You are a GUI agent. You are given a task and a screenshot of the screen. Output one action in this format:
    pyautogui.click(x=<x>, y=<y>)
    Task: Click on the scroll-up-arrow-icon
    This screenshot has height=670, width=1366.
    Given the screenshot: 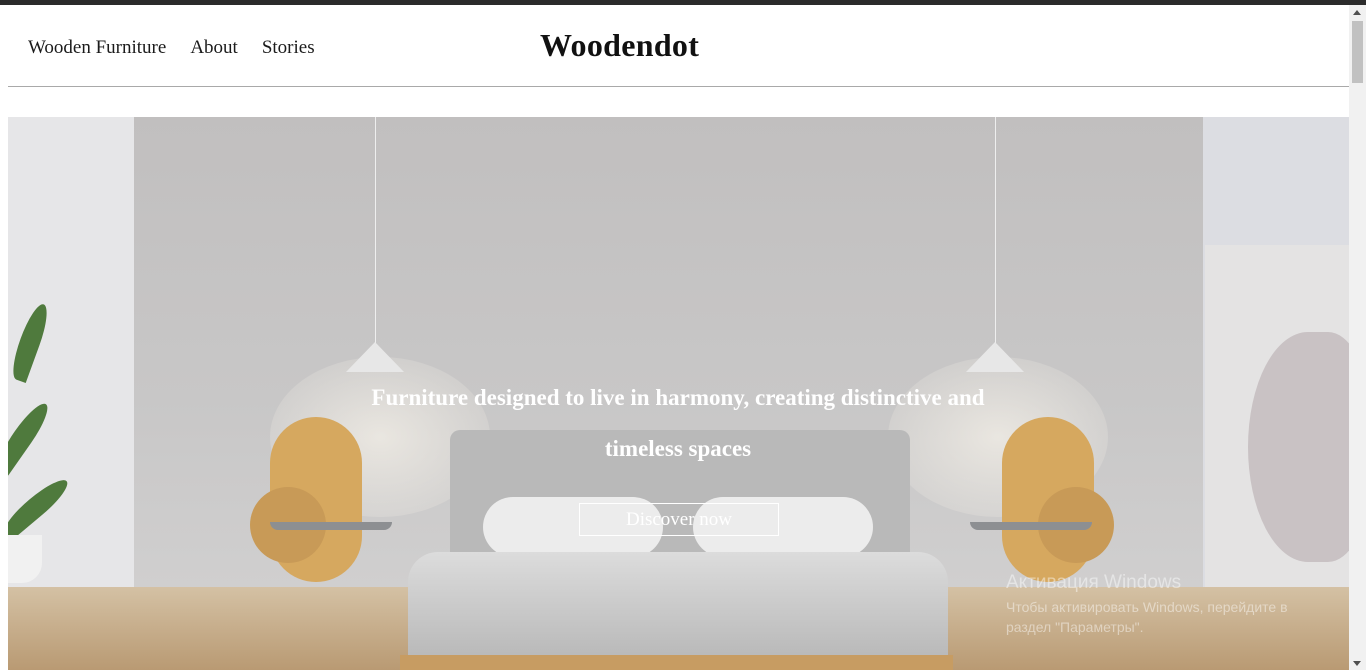 What is the action you would take?
    pyautogui.click(x=1357, y=12)
    